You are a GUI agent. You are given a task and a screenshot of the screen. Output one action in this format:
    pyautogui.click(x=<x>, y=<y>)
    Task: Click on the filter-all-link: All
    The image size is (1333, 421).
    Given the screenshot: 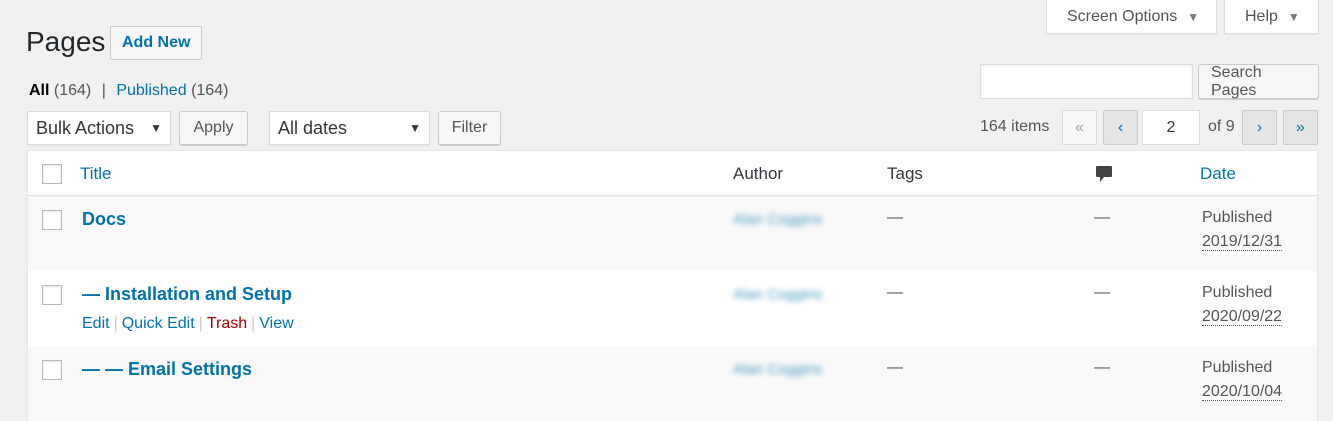 What is the action you would take?
    pyautogui.click(x=39, y=90)
    